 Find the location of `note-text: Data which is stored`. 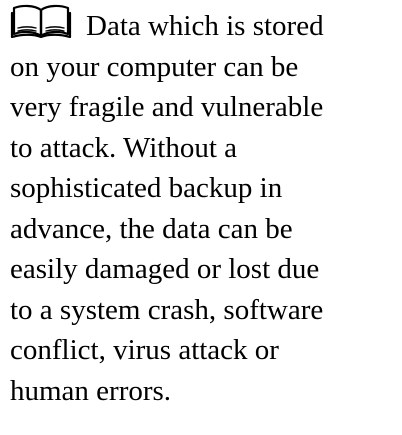

note-text: Data which is stored is located at coordinates (205, 26).